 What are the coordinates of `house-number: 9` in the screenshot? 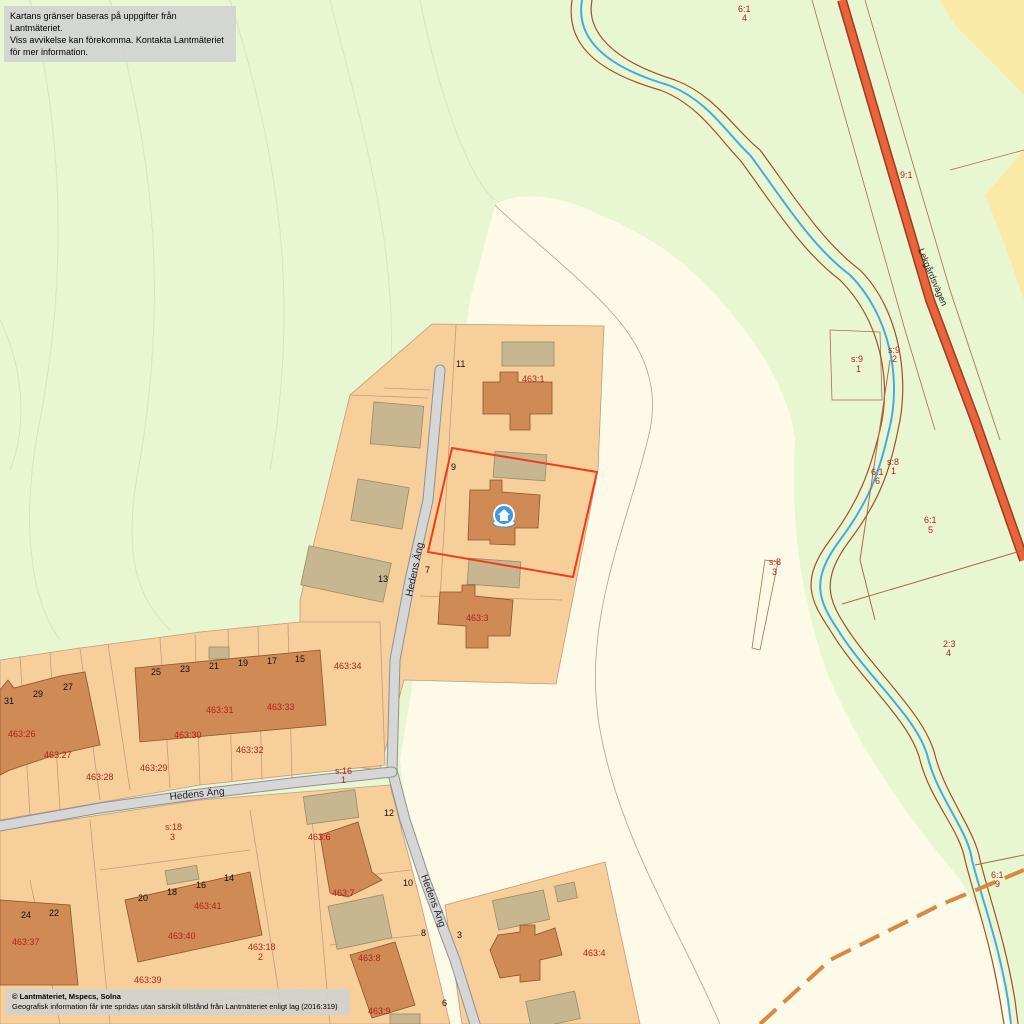 It's located at (453, 467).